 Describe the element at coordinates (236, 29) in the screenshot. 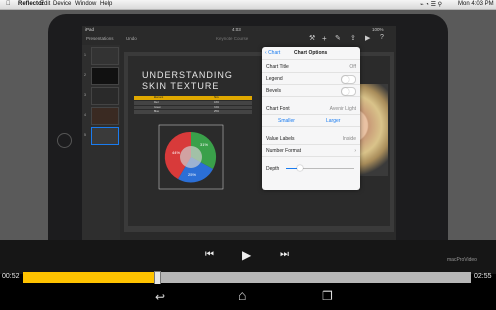

I see `ipad-time: 4:03` at that location.